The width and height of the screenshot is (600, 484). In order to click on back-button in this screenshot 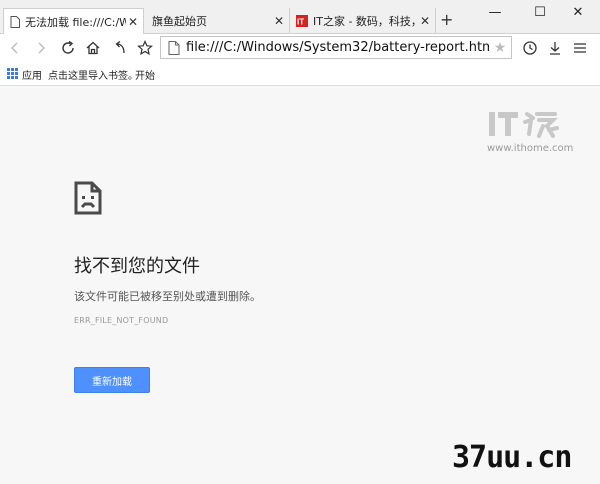, I will do `click(15, 48)`.